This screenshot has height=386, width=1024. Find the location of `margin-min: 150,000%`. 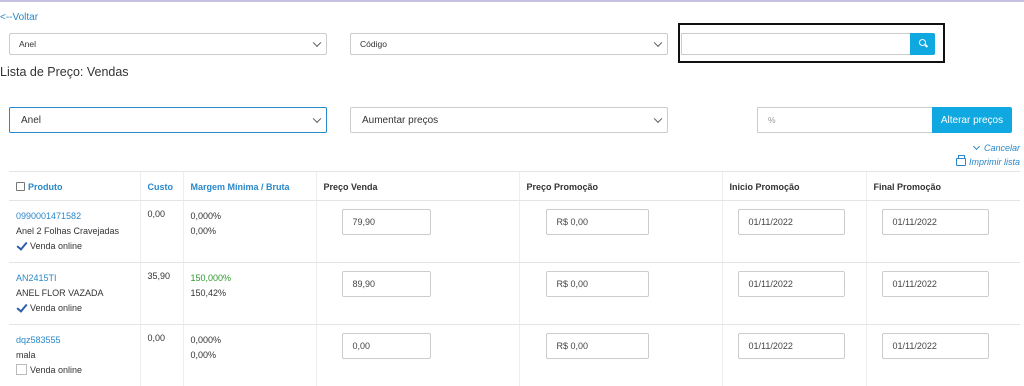

margin-min: 150,000% is located at coordinates (211, 278).